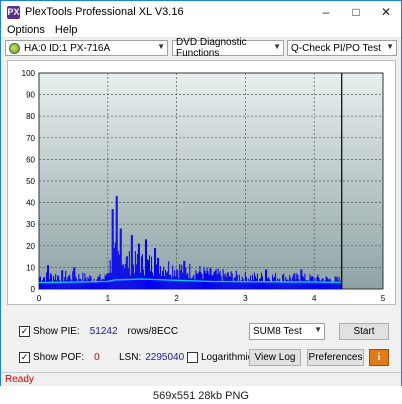 The height and width of the screenshot is (404, 402). Describe the element at coordinates (287, 331) in the screenshot. I see `sum8-select: SUM8 Test ▼` at that location.